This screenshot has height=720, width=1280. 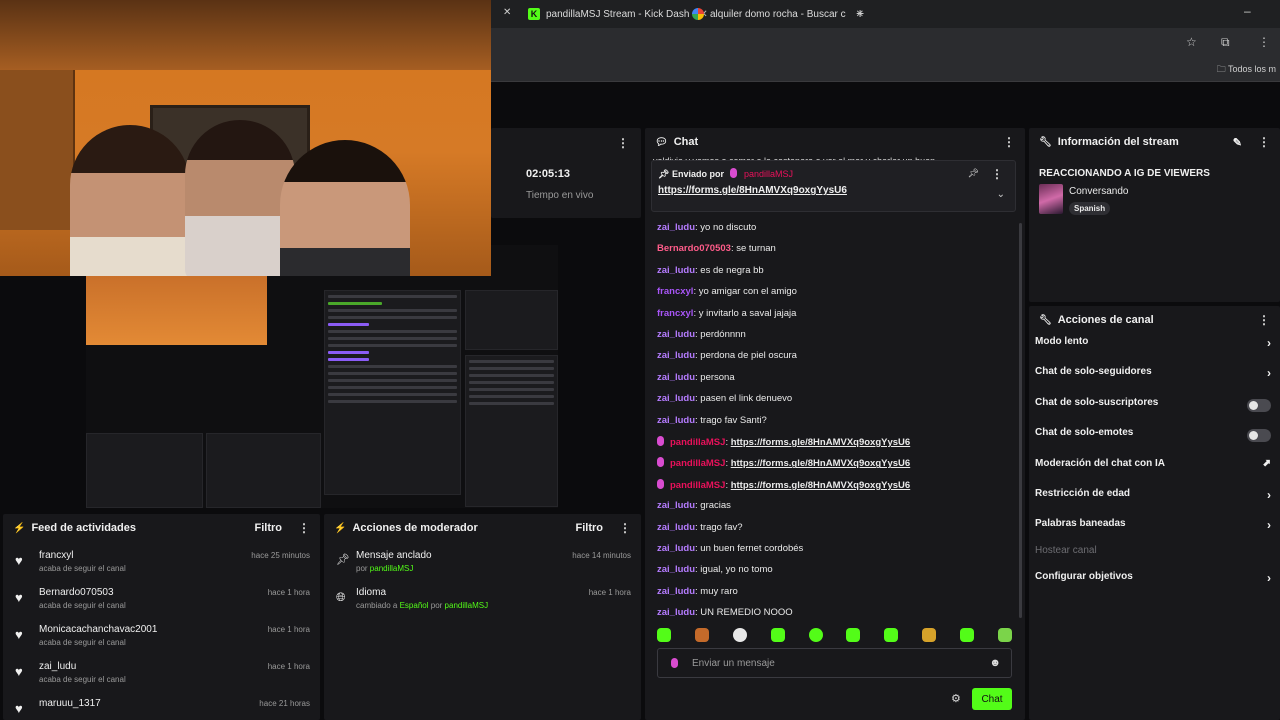 I want to click on channel-action-item: Restricción de edad ›, so click(x=1153, y=497).